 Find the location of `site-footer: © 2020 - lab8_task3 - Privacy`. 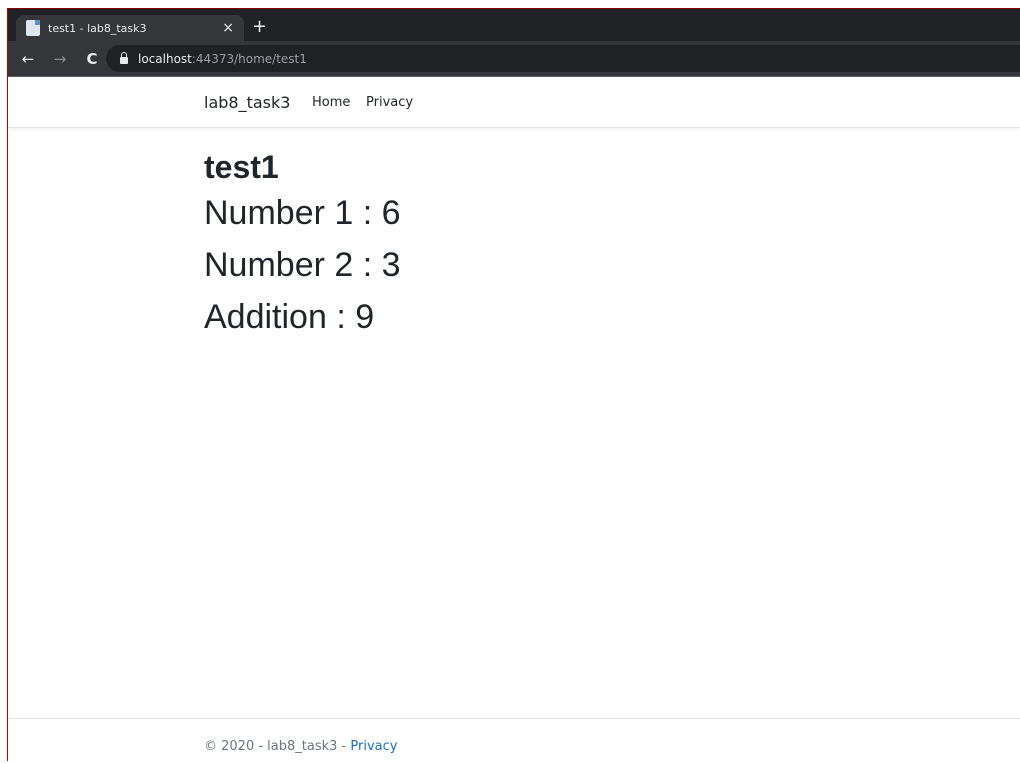

site-footer: © 2020 - lab8_task3 - Privacy is located at coordinates (514, 740).